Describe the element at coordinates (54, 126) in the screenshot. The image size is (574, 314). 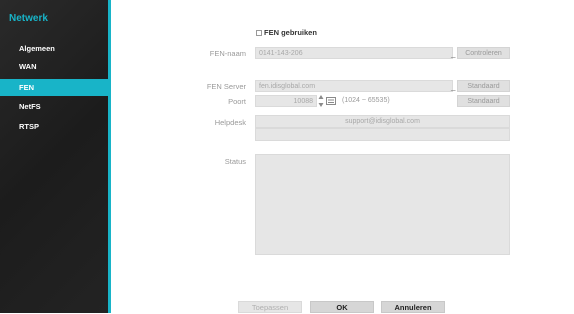
I see `sidebar-item-rtsp: RTSP` at that location.